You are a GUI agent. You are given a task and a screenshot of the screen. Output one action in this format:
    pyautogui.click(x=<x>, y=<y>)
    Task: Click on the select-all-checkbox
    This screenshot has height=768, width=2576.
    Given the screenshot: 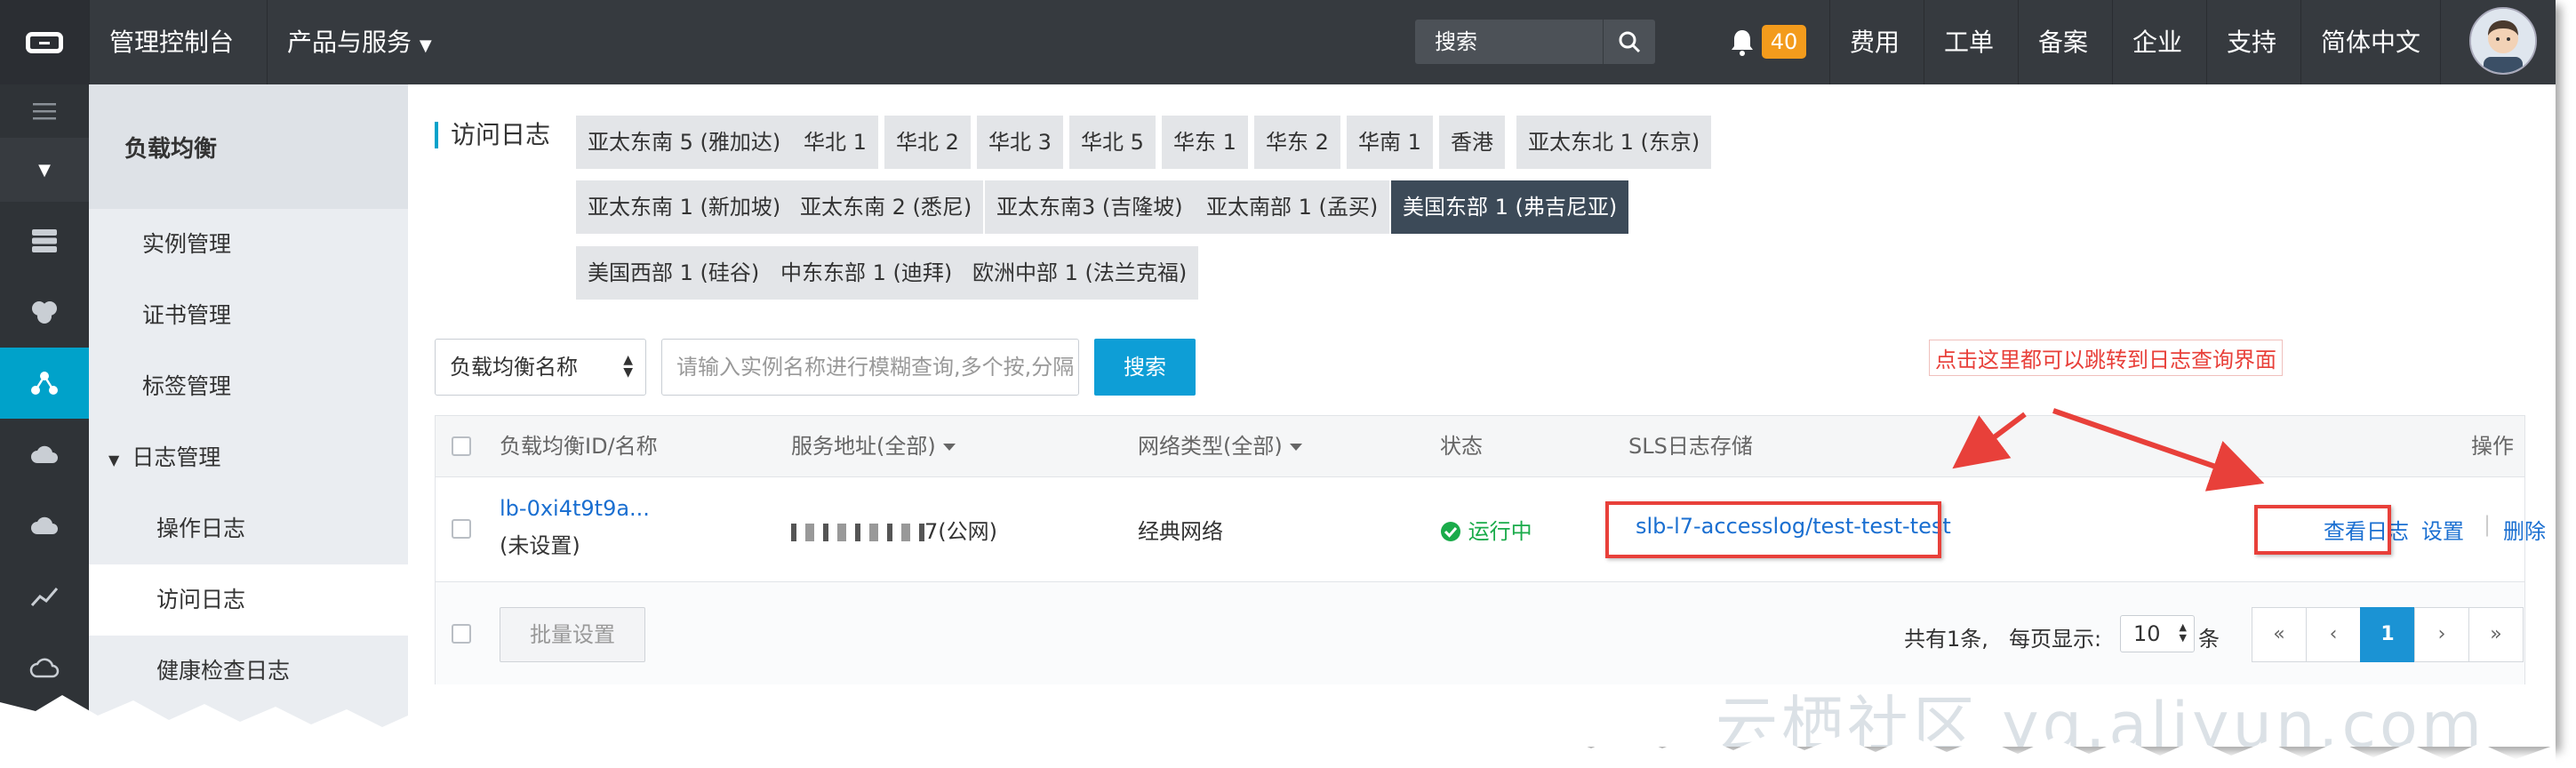 What is the action you would take?
    pyautogui.click(x=461, y=446)
    